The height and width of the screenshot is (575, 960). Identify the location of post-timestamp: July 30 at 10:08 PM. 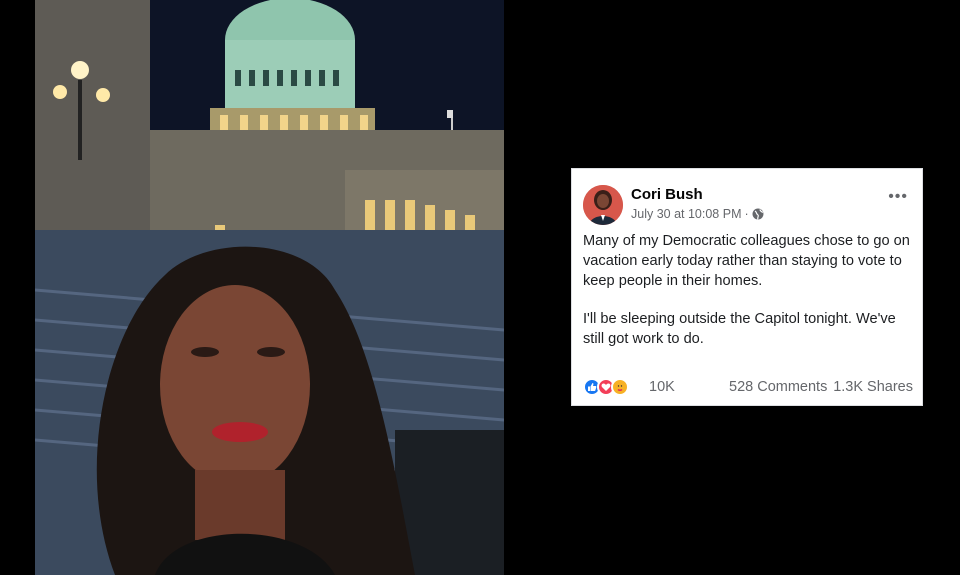
(686, 214).